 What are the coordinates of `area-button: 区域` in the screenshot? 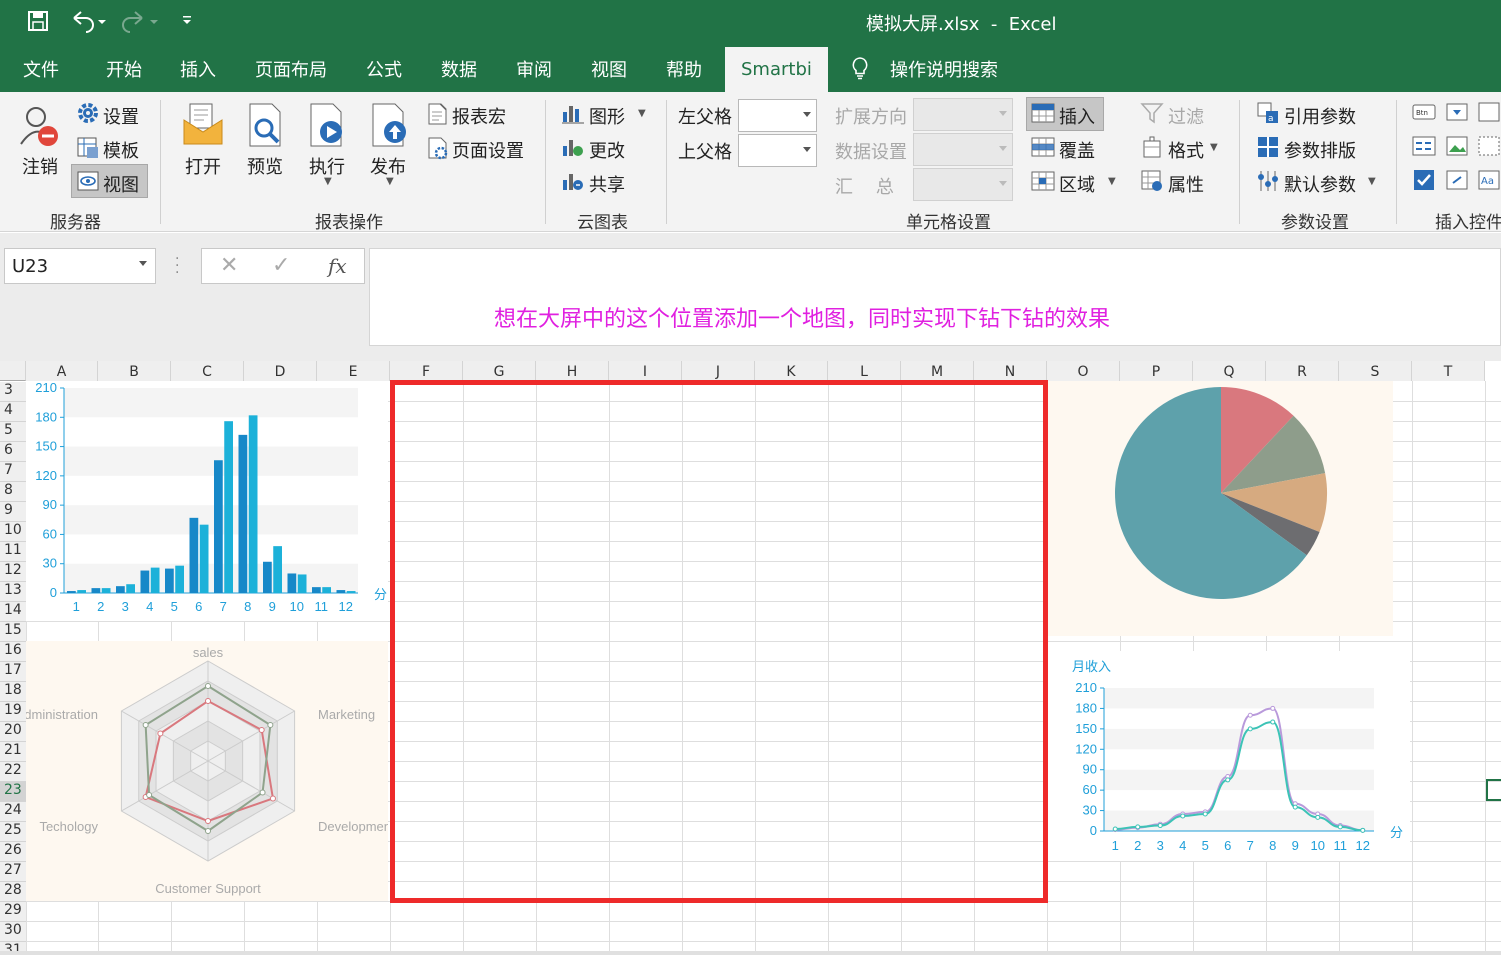 It's located at (1077, 184).